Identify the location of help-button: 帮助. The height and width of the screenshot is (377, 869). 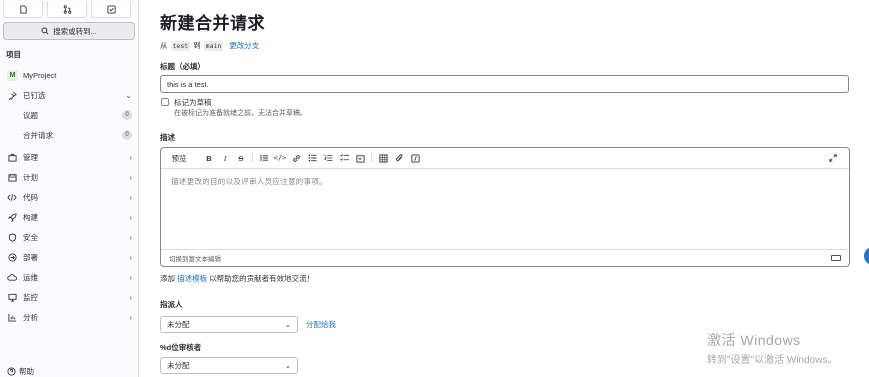
(20, 371).